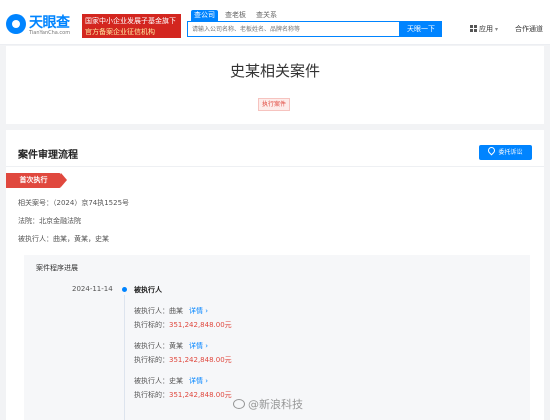 The height and width of the screenshot is (420, 550). I want to click on app-menu: 应用 ▾, so click(484, 29).